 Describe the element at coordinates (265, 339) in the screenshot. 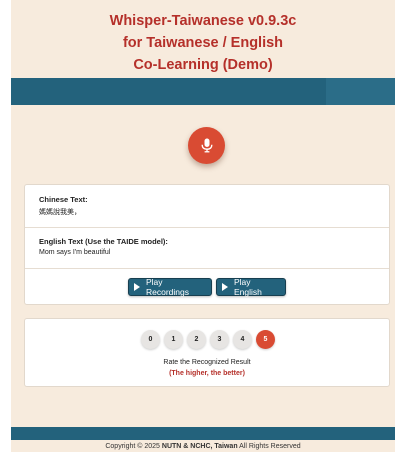

I see `rating-option-5: 5` at that location.